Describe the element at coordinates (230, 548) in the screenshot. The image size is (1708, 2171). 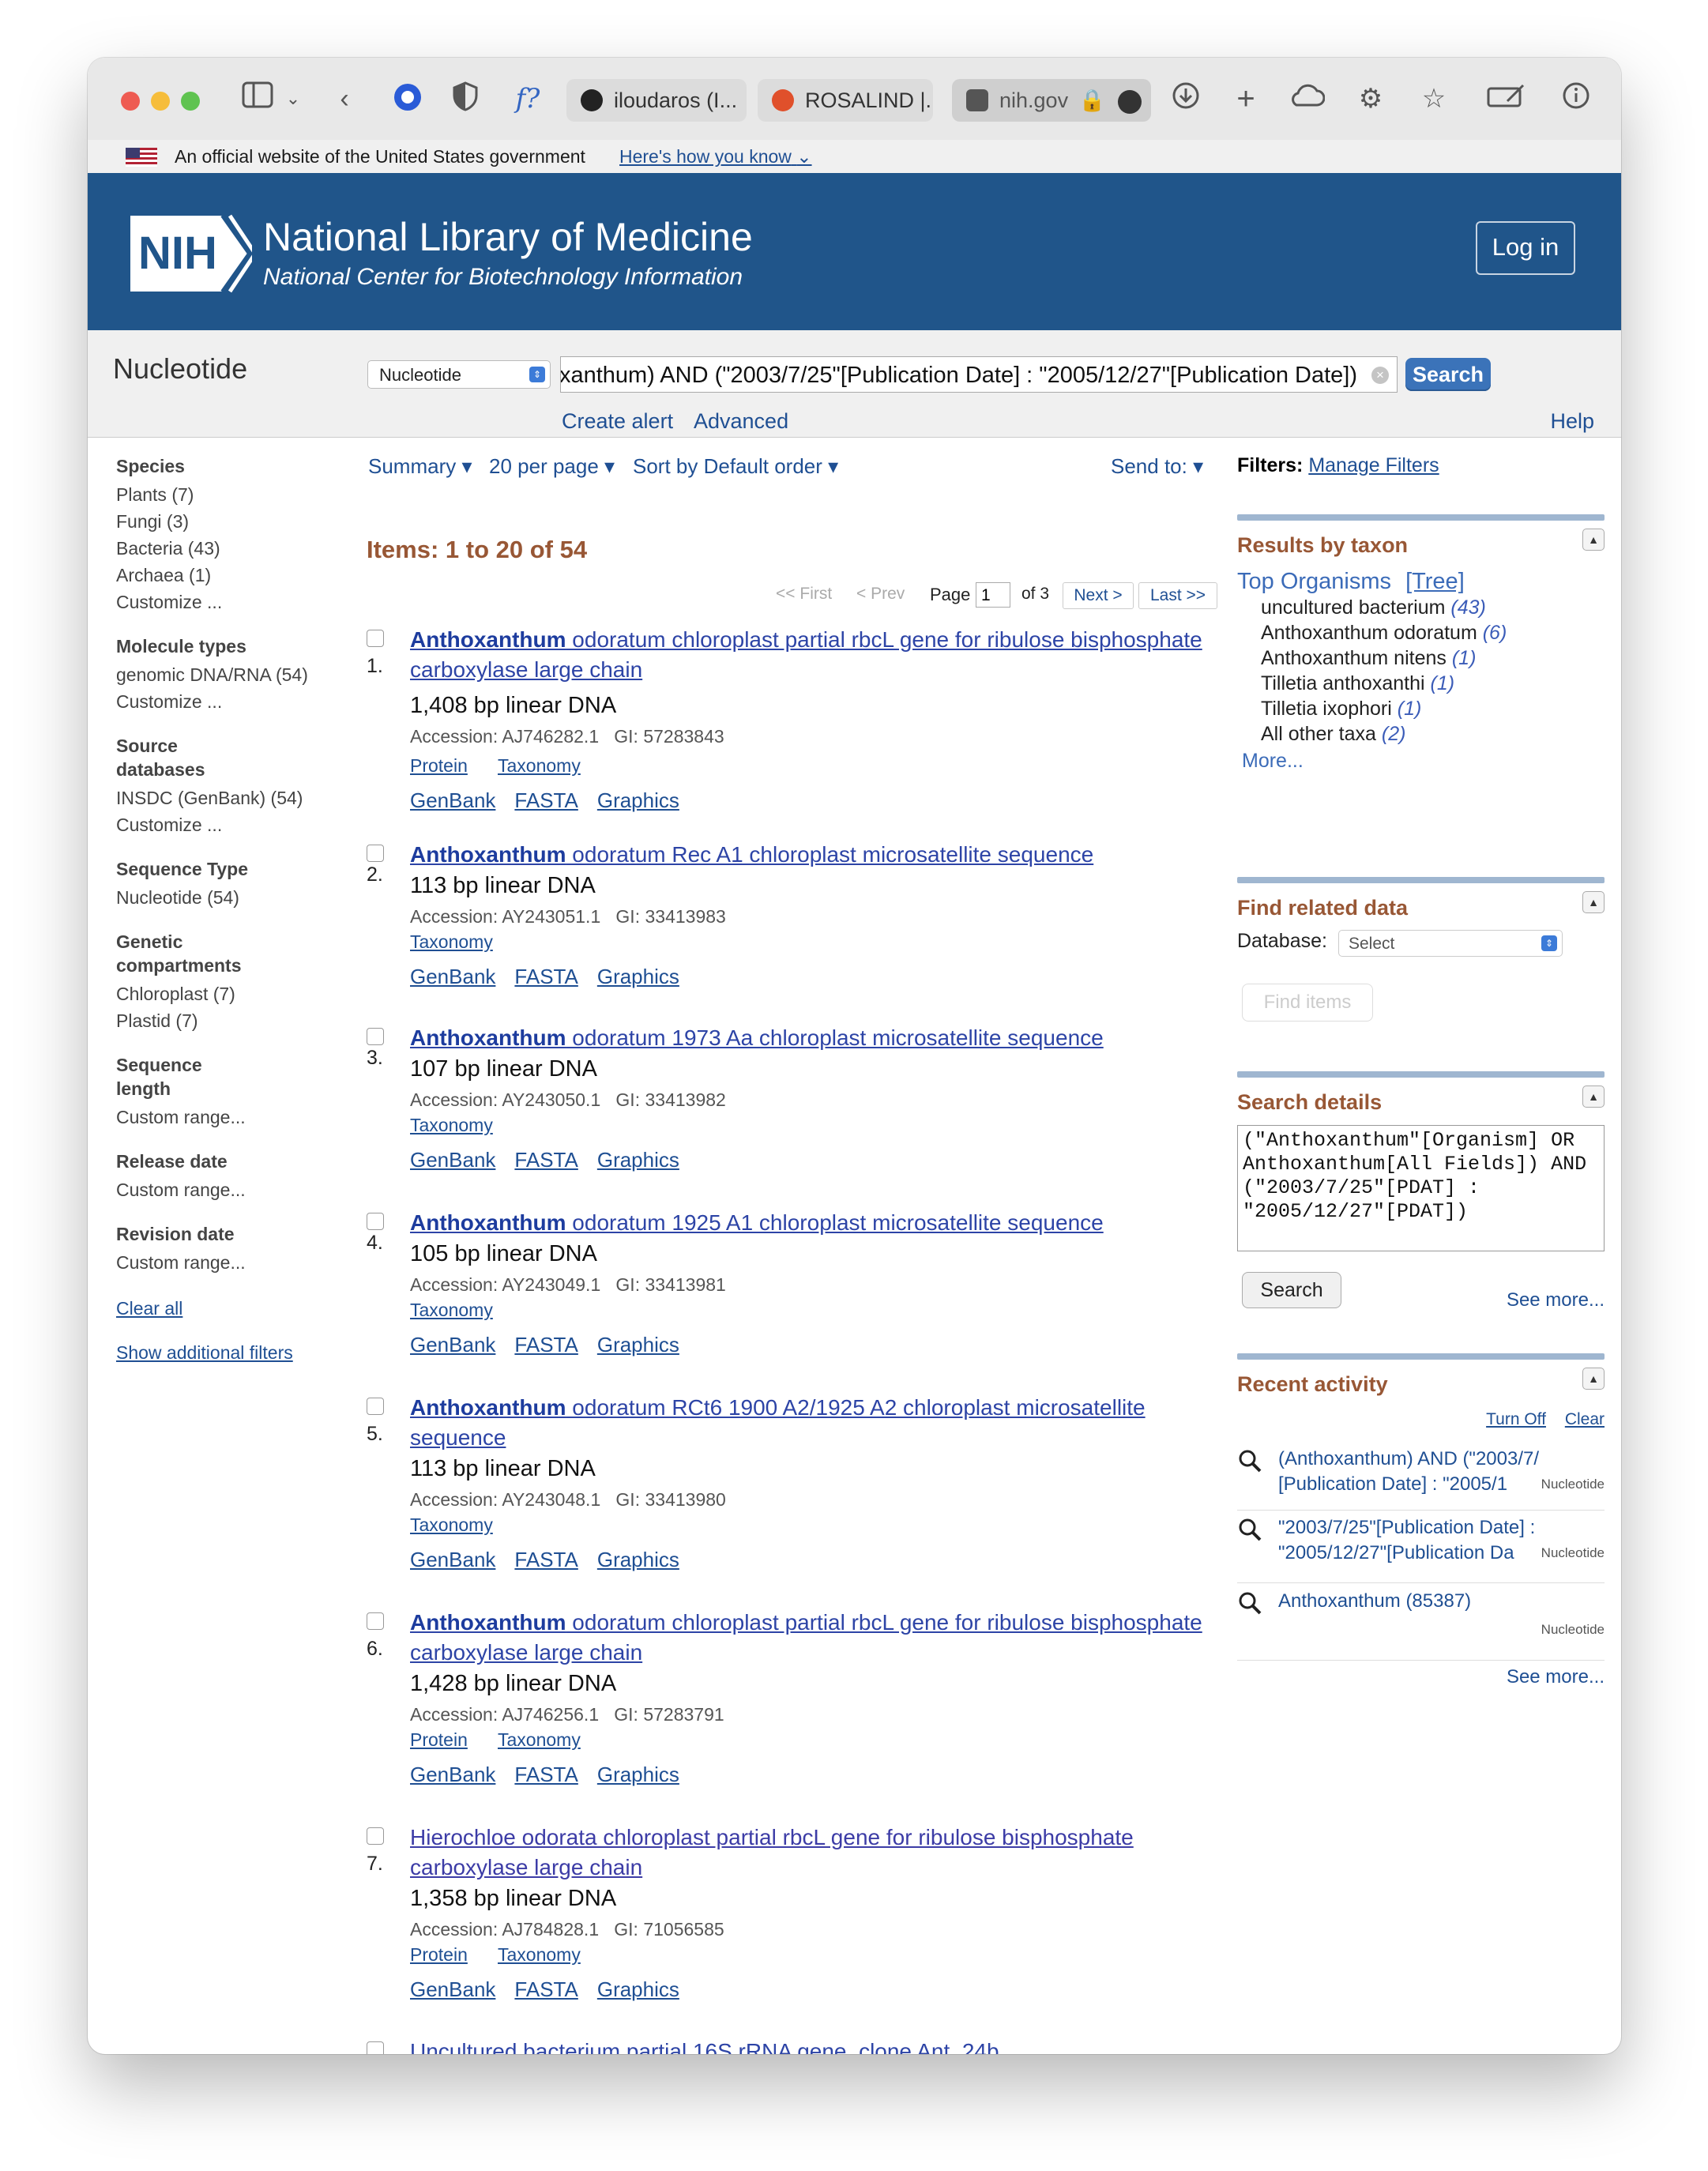
I see `filter-item: Bacteria (43)` at that location.